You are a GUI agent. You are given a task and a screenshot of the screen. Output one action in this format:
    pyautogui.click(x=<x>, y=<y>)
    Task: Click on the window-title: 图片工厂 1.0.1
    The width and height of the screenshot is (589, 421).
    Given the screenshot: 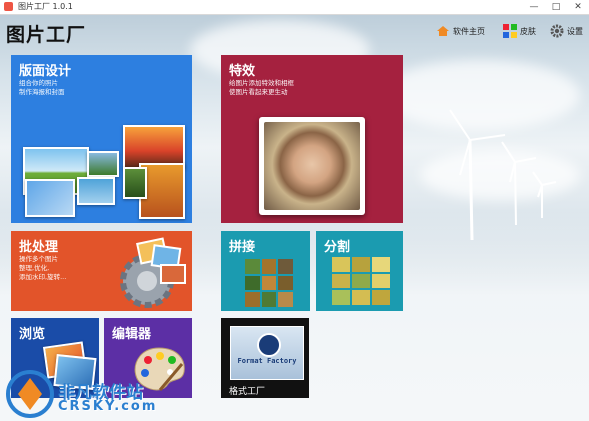 What is the action you would take?
    pyautogui.click(x=45, y=6)
    